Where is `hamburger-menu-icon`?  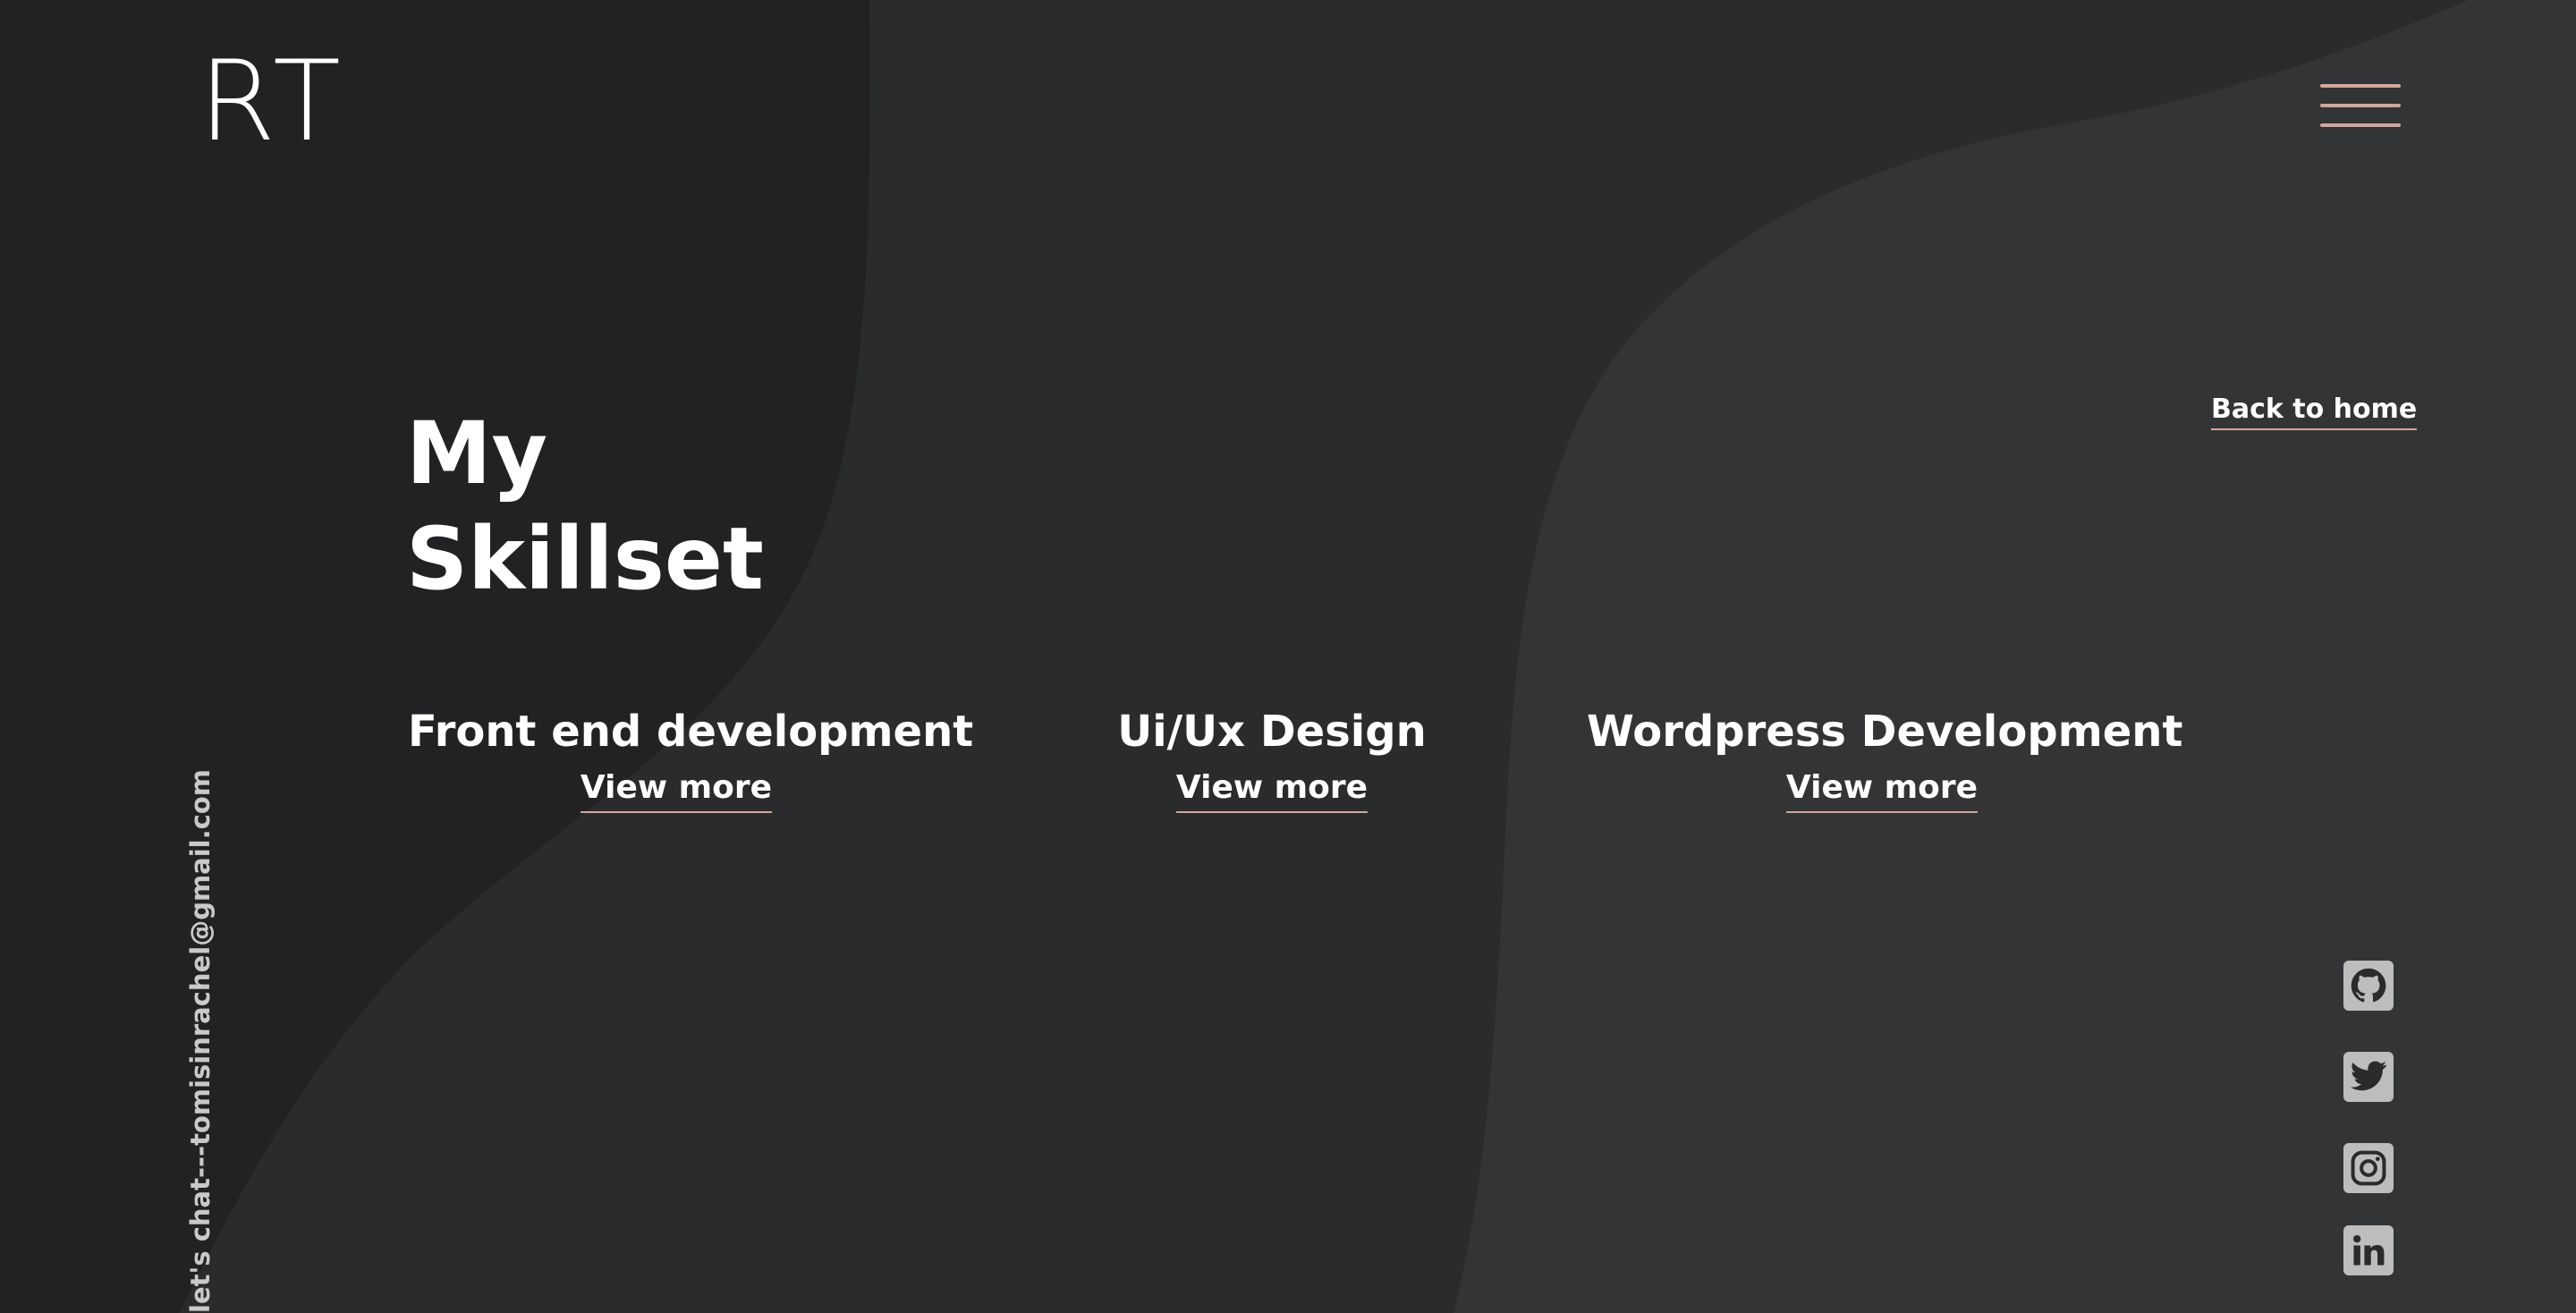 hamburger-menu-icon is located at coordinates (2360, 106).